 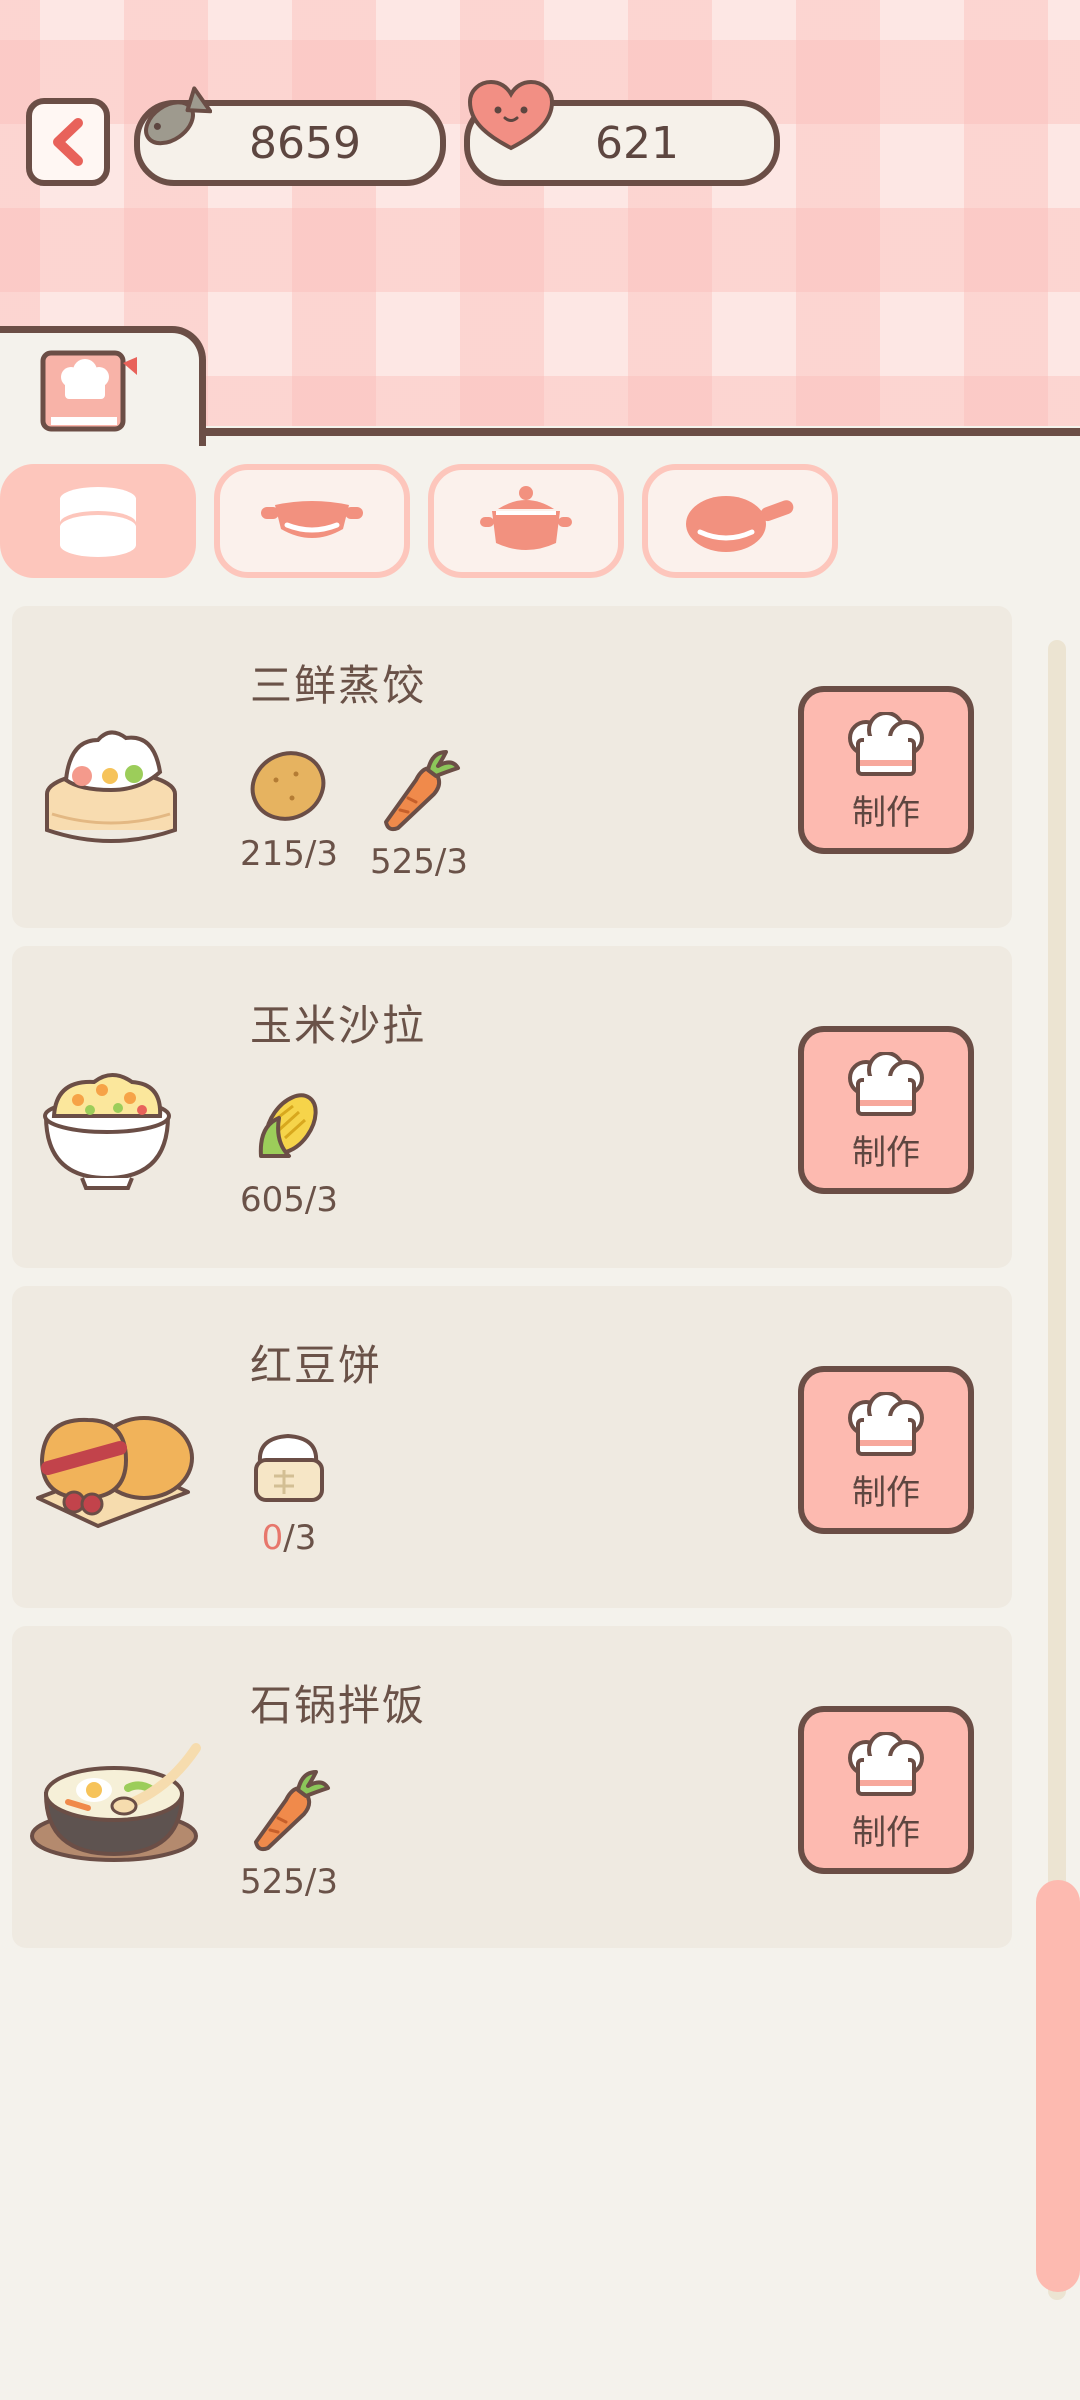 I want to click on ingredient-quantity: 215/3, so click(x=289, y=854).